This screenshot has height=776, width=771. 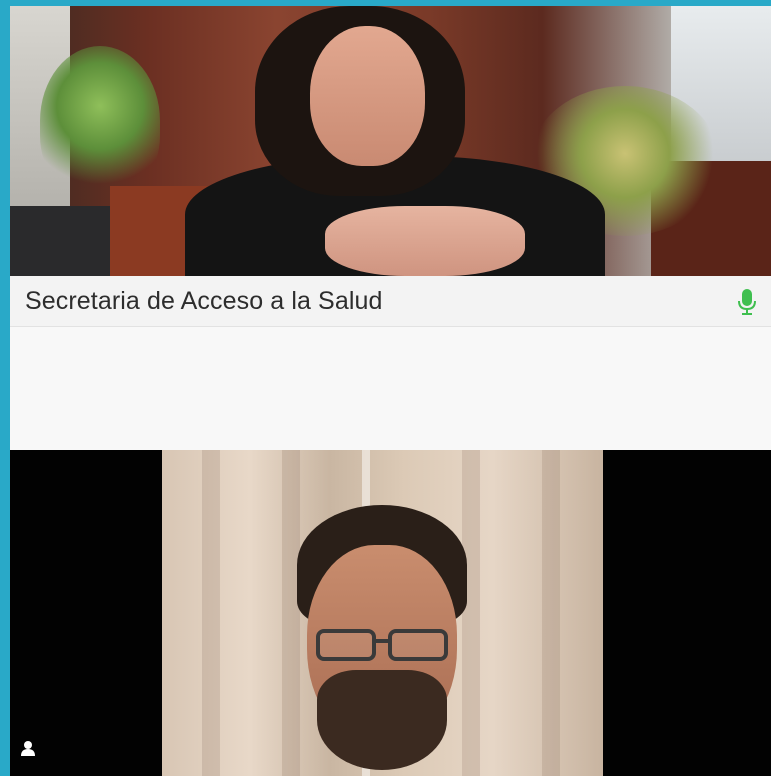 What do you see at coordinates (425, 241) in the screenshot?
I see `participant-hands` at bounding box center [425, 241].